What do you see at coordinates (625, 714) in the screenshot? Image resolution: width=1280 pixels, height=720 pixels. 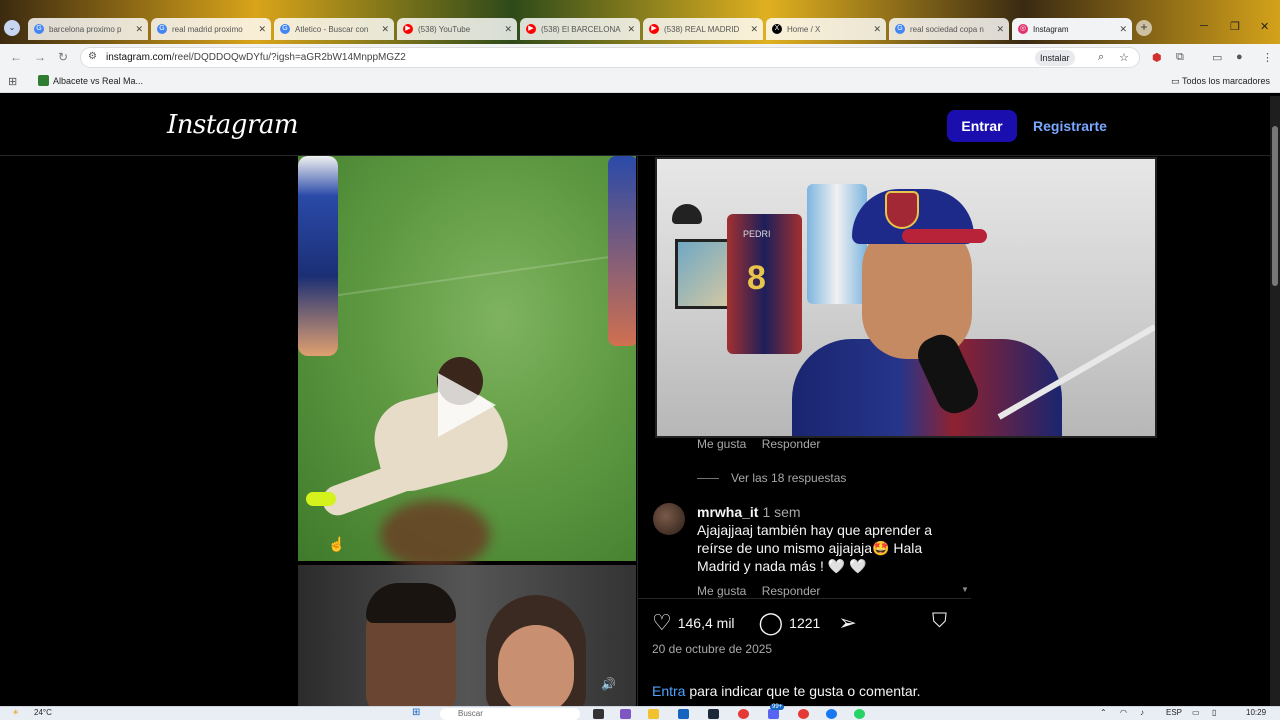 I see `copilot-icon` at bounding box center [625, 714].